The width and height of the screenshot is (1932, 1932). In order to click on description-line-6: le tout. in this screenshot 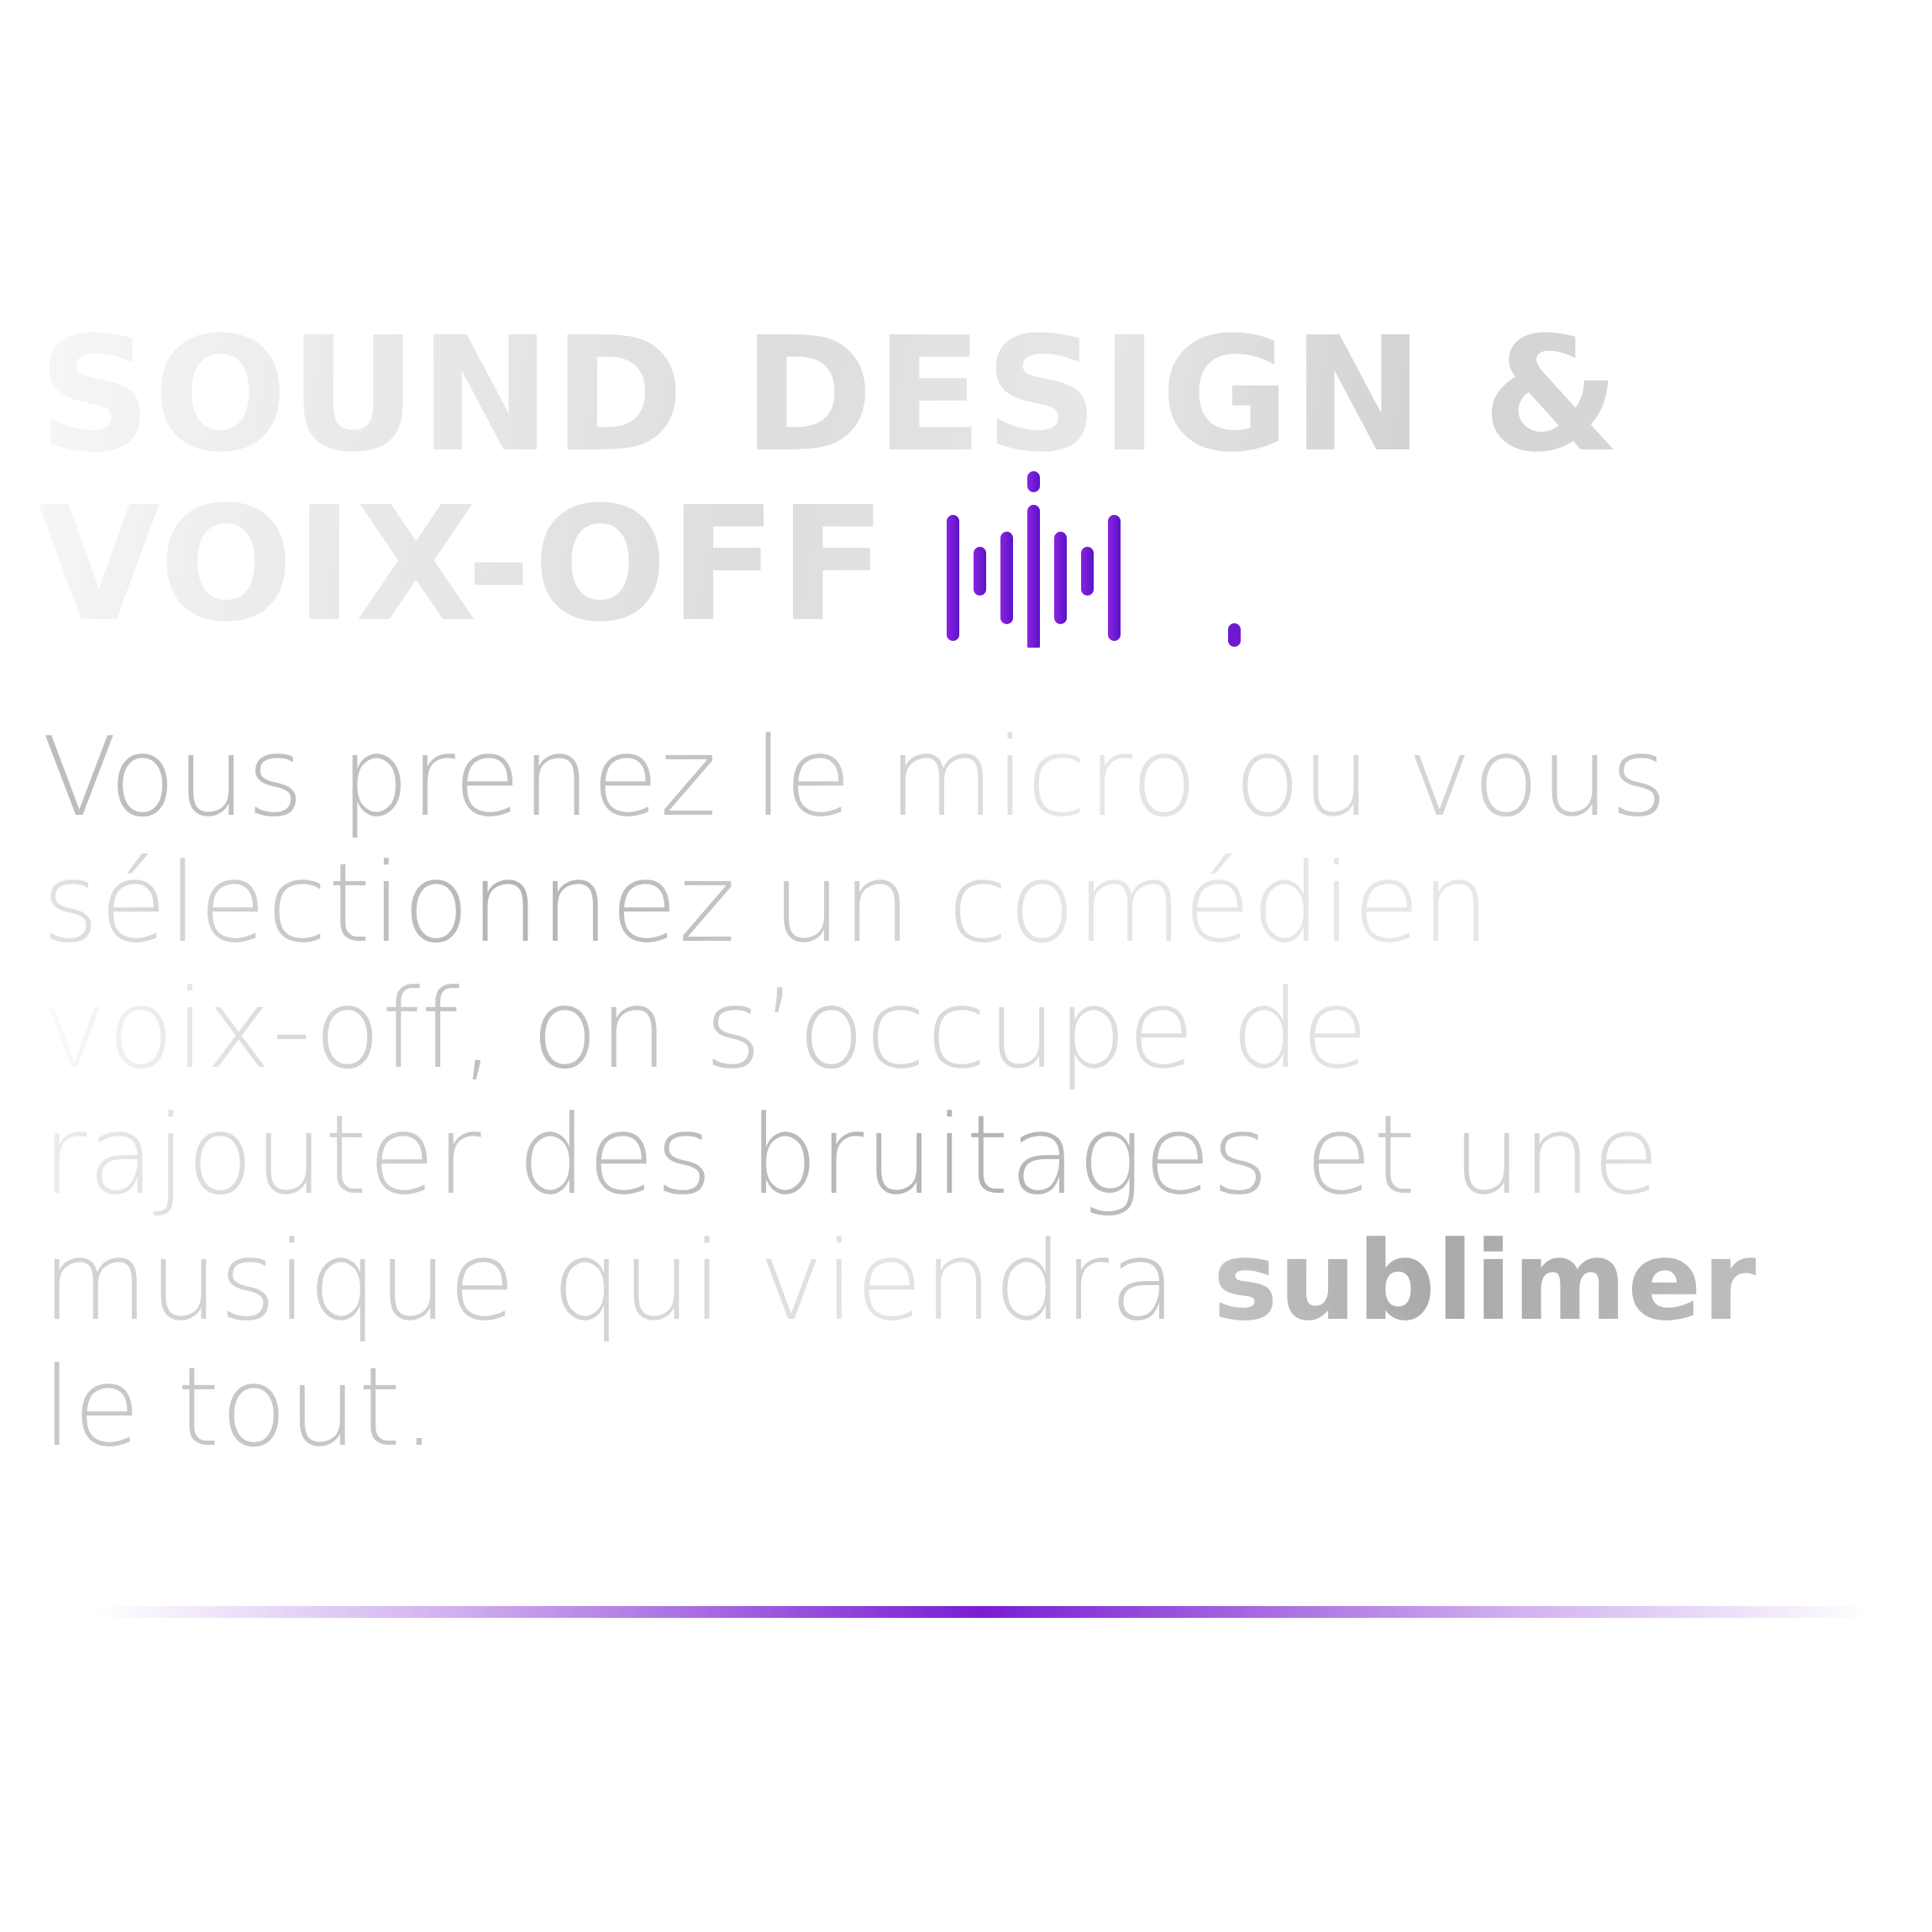, I will do `click(974, 1407)`.